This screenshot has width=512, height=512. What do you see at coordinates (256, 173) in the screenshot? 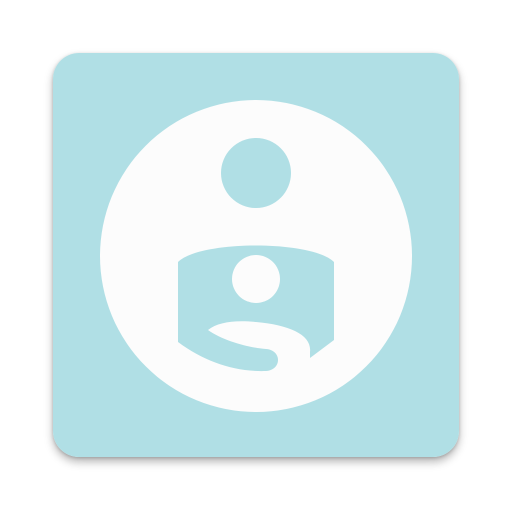
I see `mother-head` at bounding box center [256, 173].